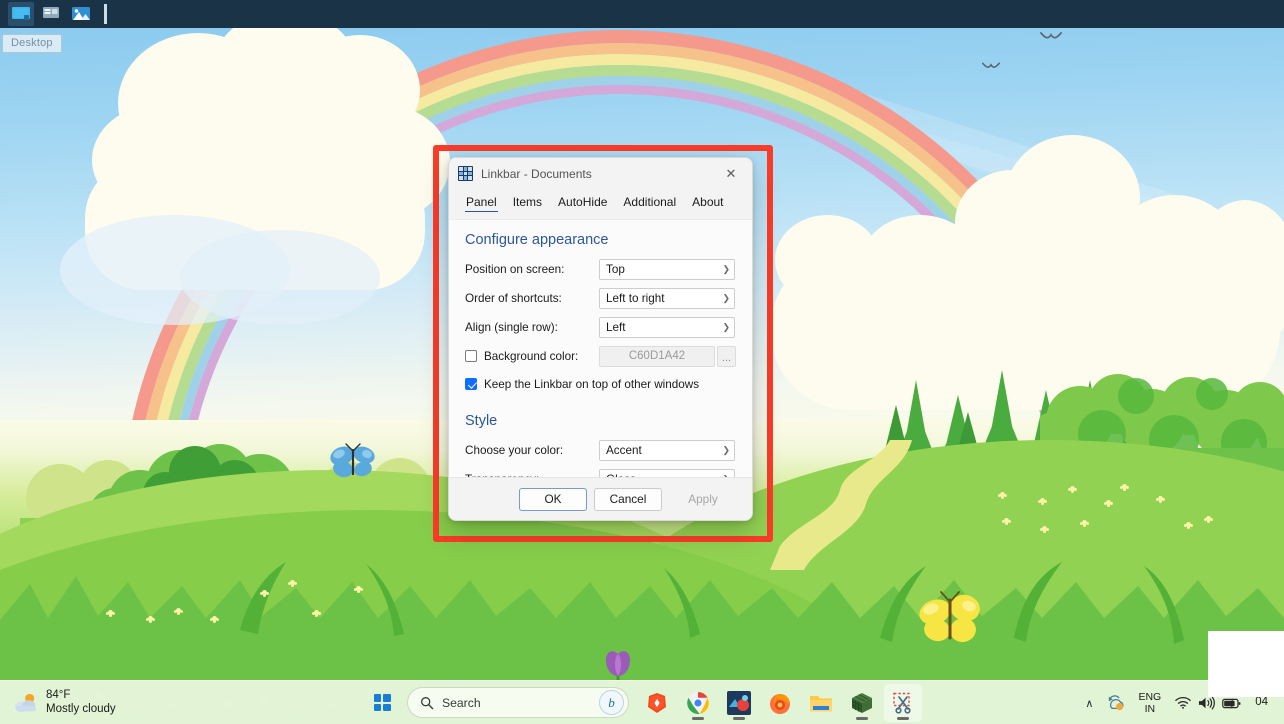 The image size is (1284, 724). I want to click on blue-butterfly-icon, so click(352, 460).